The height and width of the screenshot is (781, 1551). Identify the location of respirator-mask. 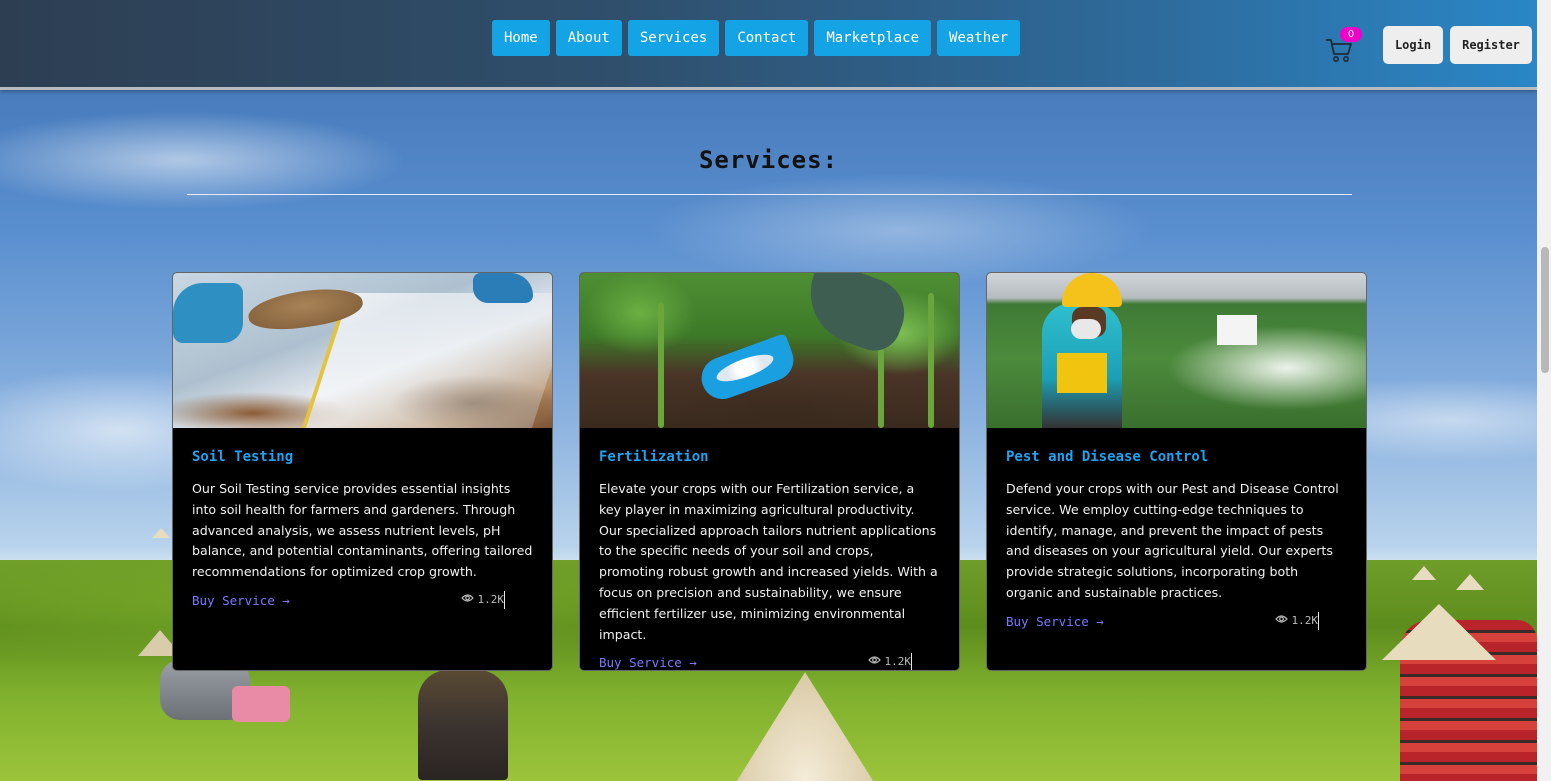
(1086, 329).